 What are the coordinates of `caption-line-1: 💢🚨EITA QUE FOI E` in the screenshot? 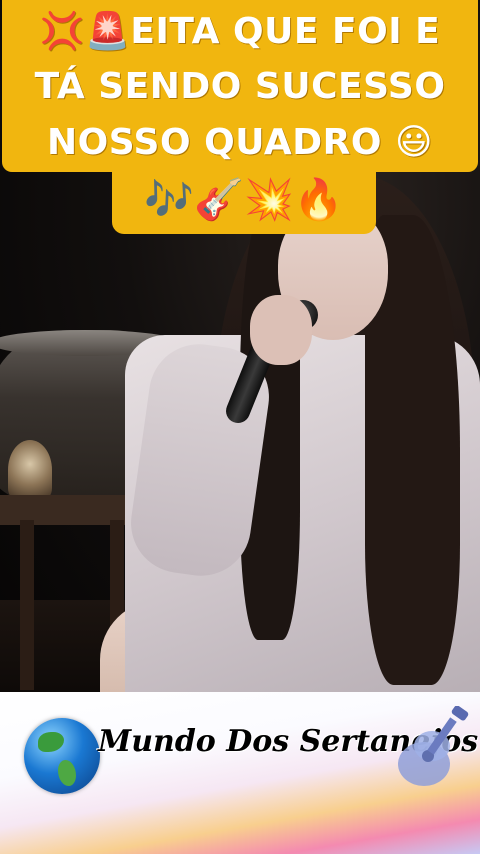 It's located at (240, 31).